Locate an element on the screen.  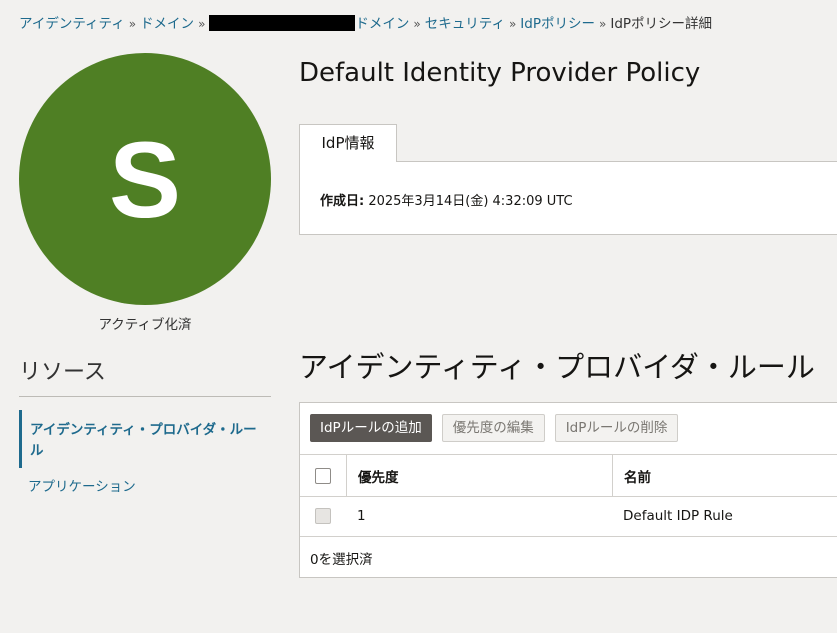
priority-cell: 1 is located at coordinates (361, 516).